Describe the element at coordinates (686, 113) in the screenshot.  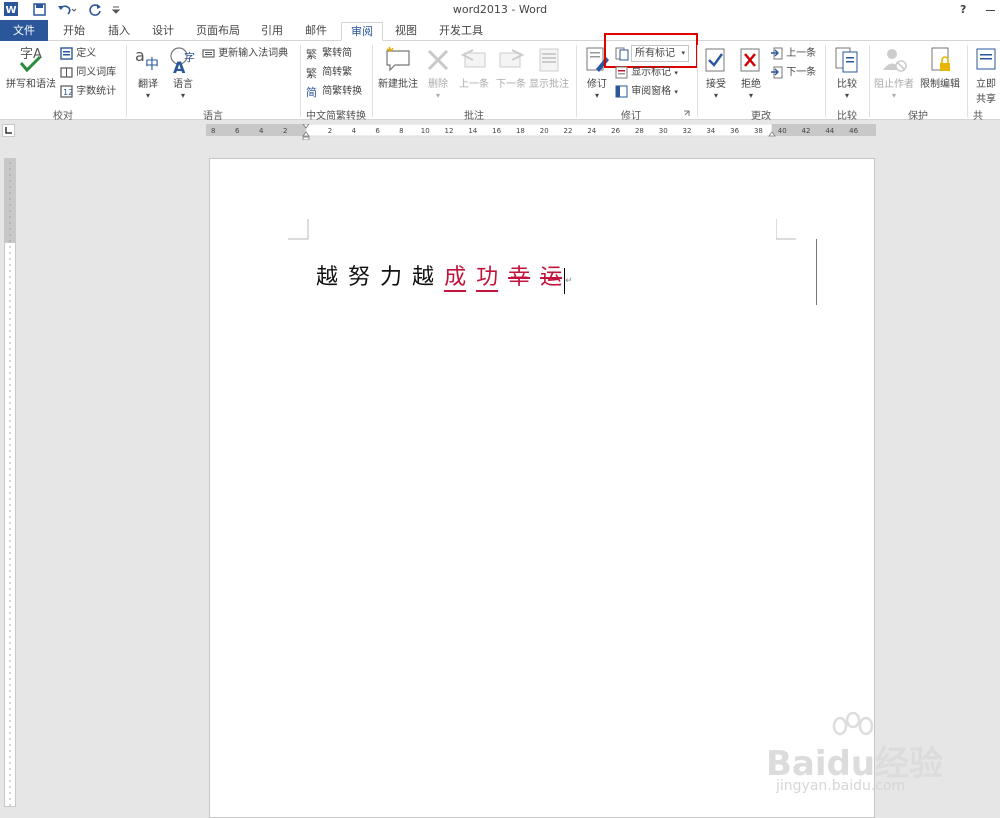
I see `dialog-launcher-icon` at that location.